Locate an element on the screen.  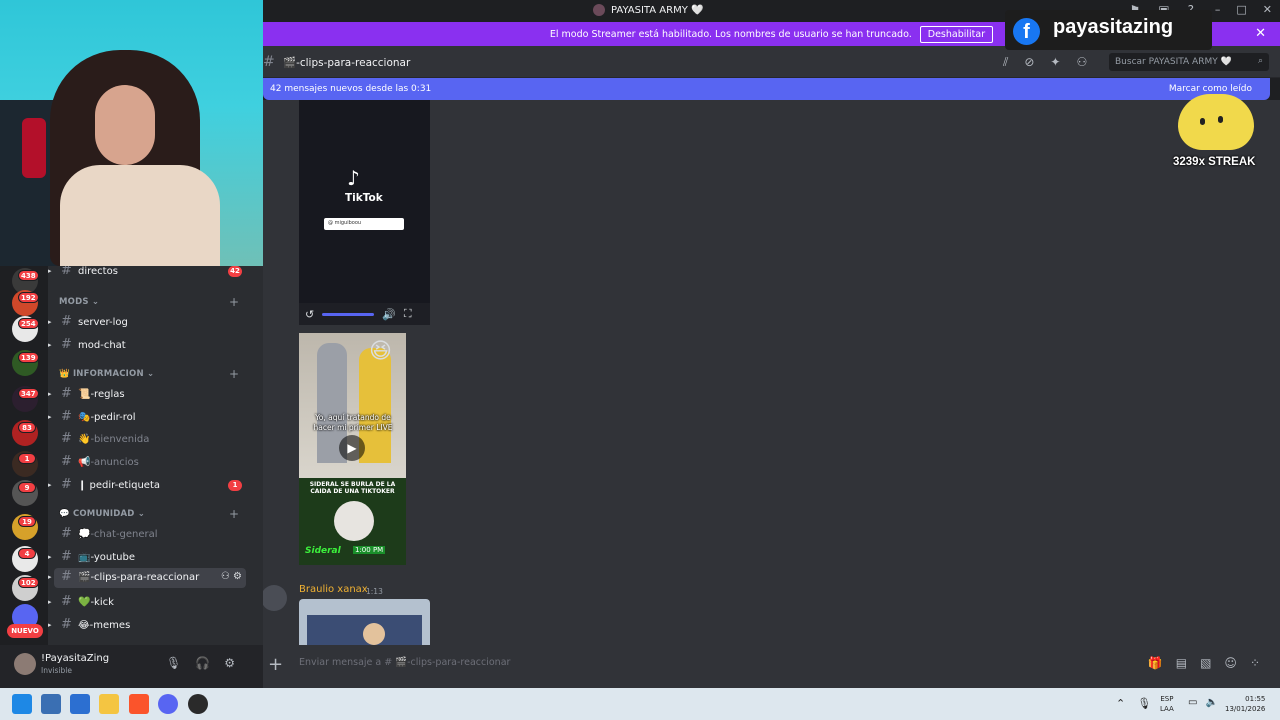
channel-item-server-log: ▸ # server-log is located at coordinates (148, 323).